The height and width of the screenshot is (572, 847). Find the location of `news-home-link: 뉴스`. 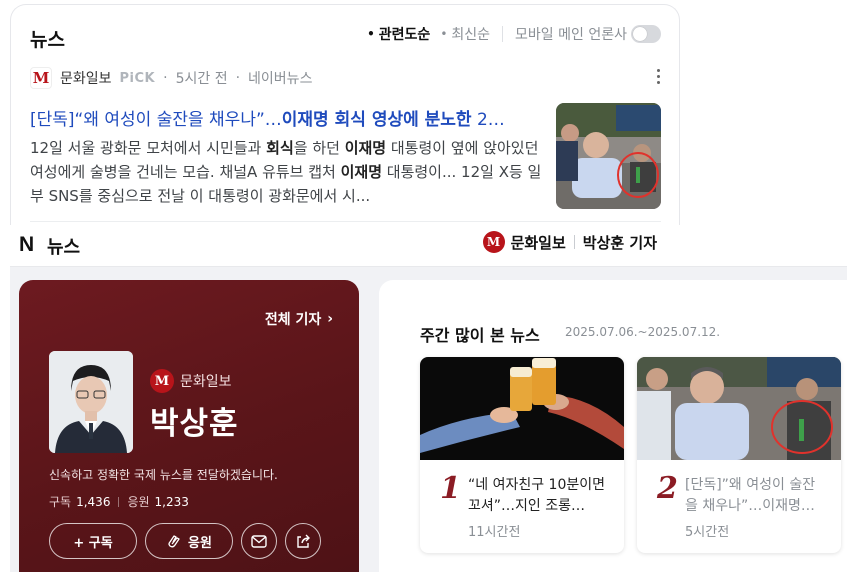

news-home-link: 뉴스 is located at coordinates (63, 246).